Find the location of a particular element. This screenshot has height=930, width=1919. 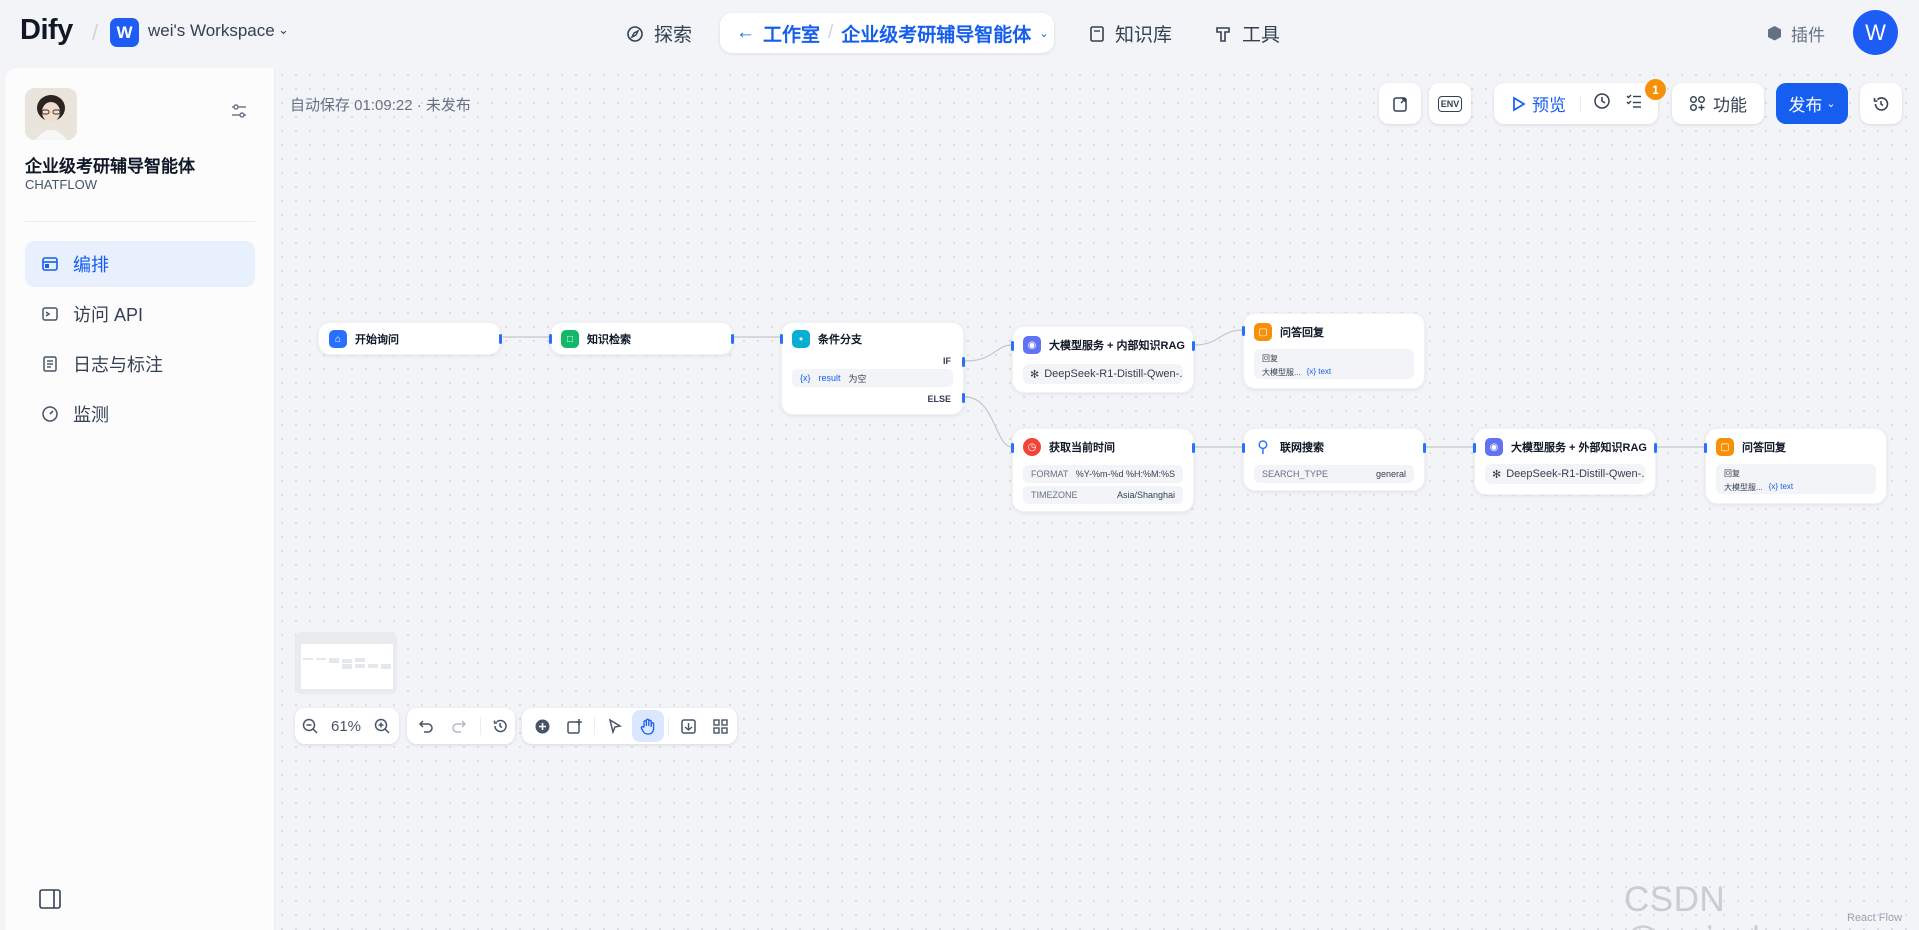

condition-row: {x} result 为空 is located at coordinates (872, 378).